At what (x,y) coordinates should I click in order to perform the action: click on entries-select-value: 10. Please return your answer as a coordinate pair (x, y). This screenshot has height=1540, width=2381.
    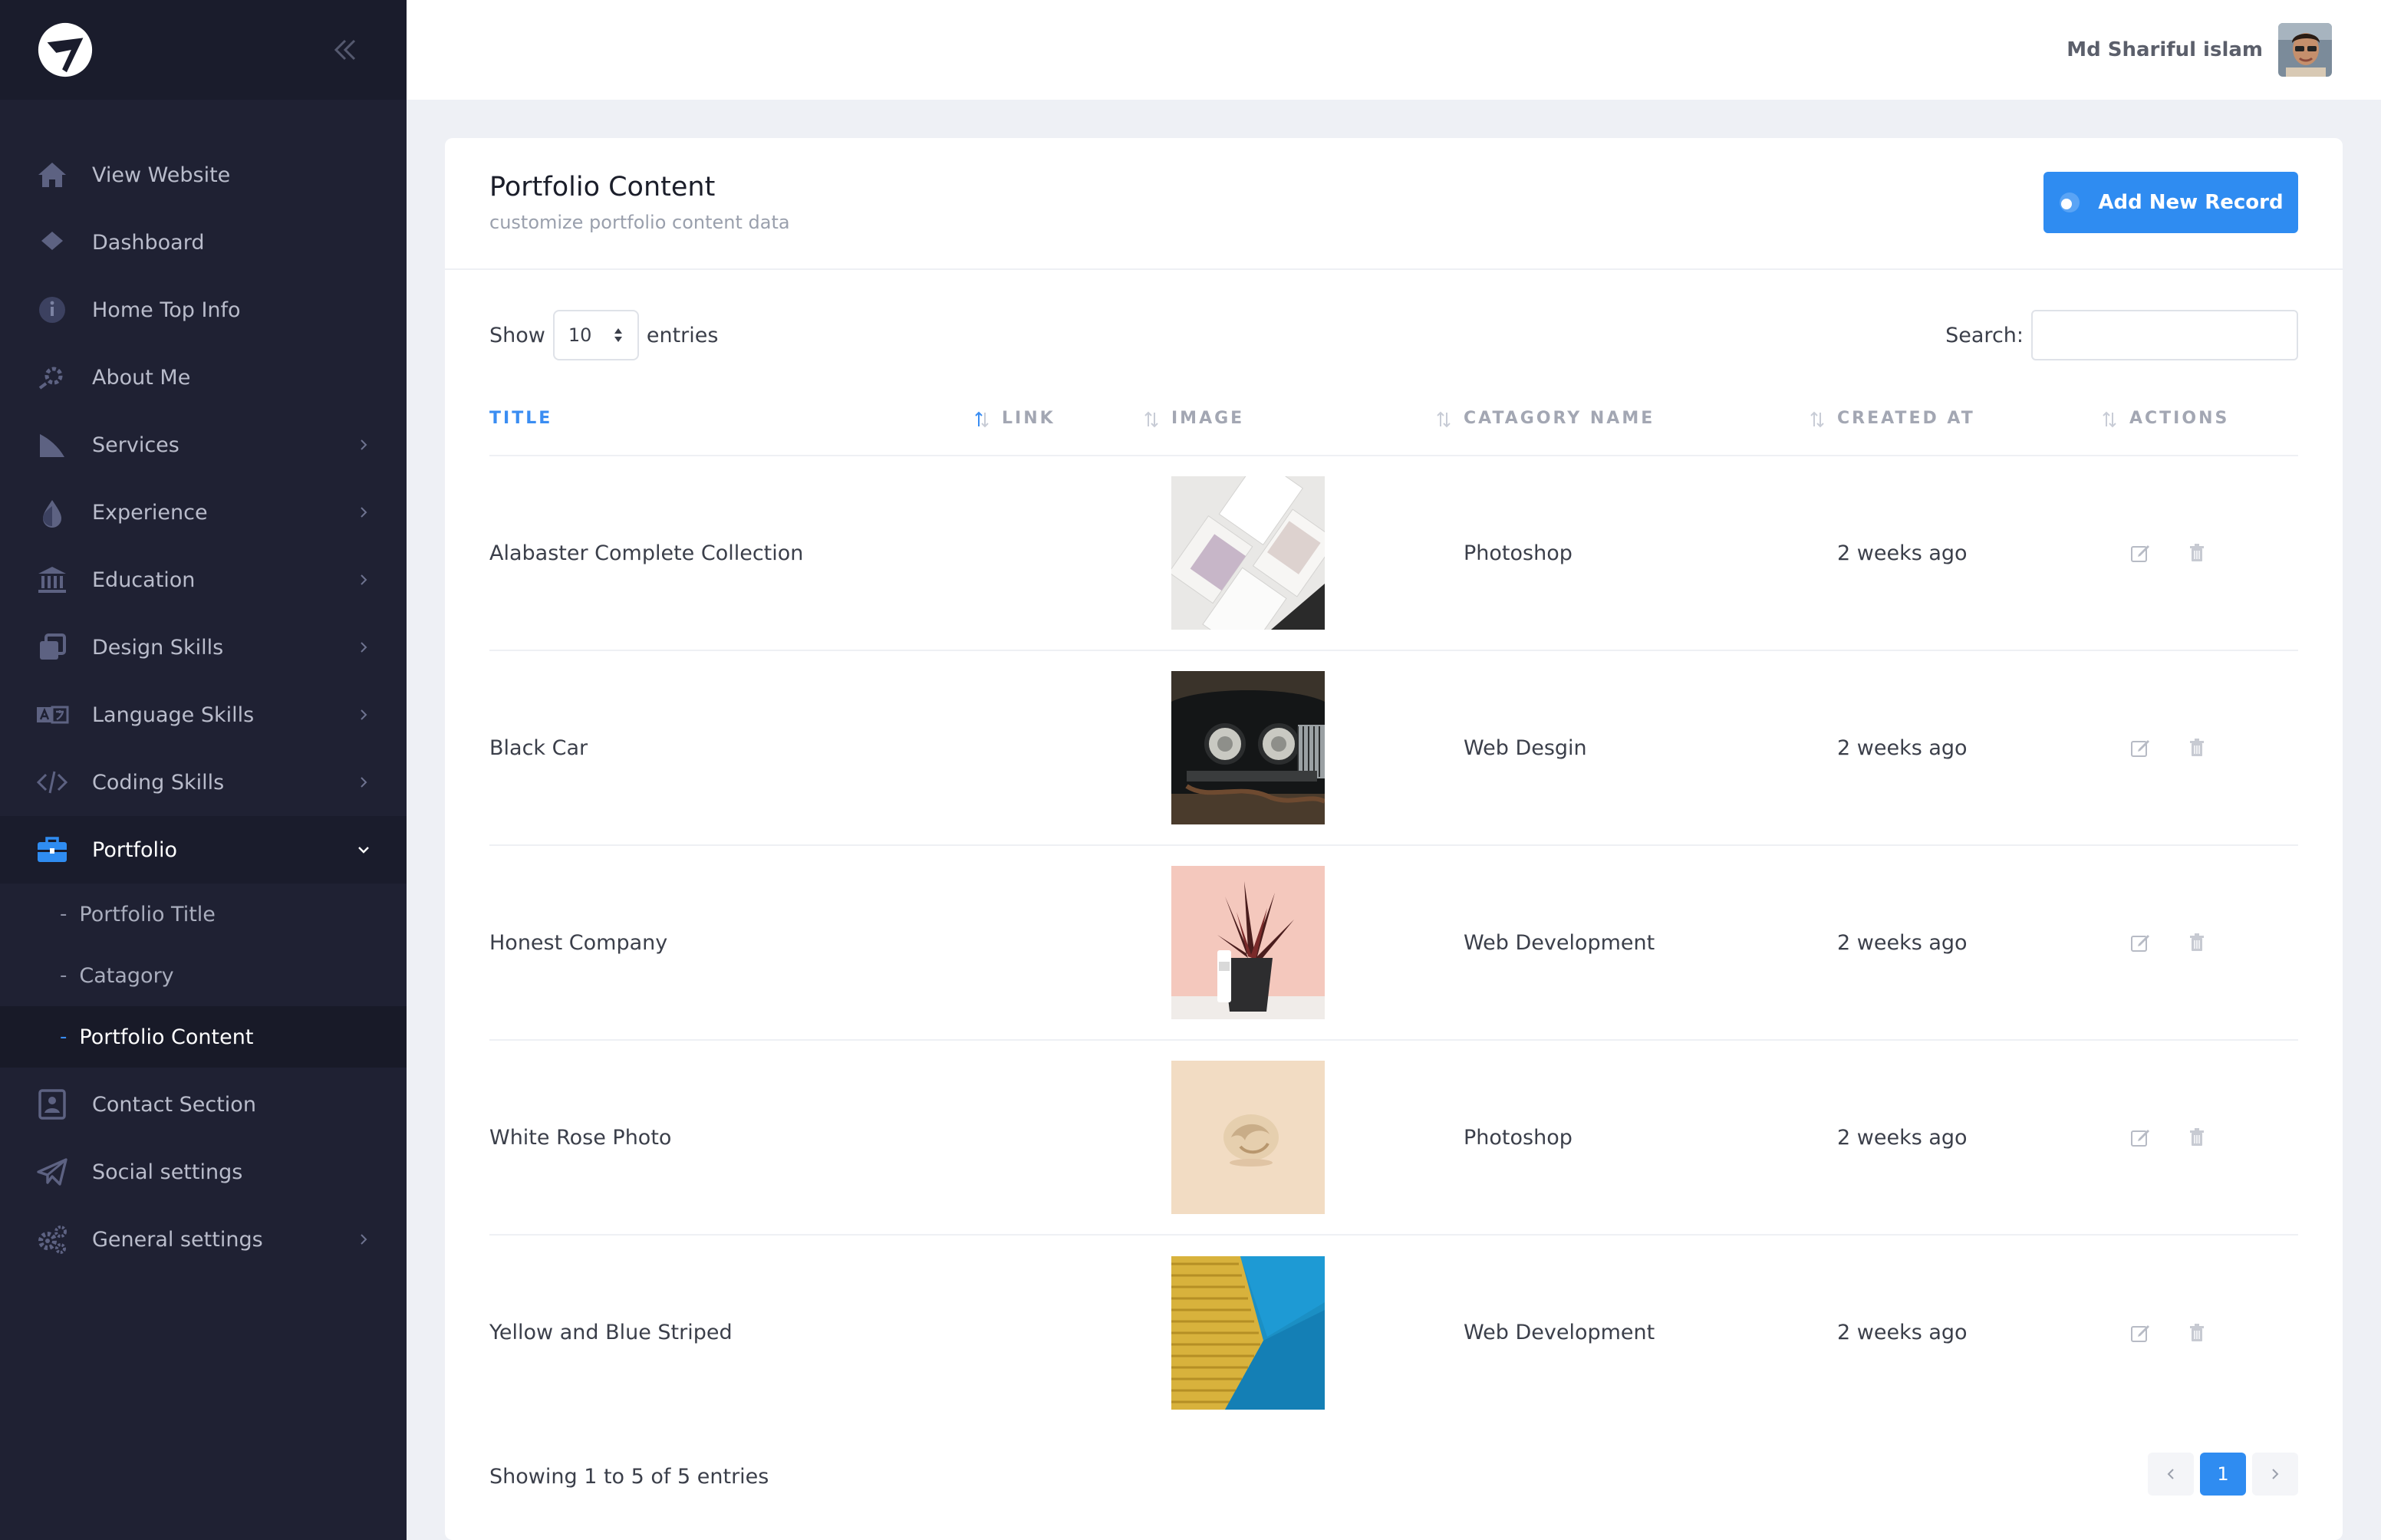
    Looking at the image, I should click on (580, 335).